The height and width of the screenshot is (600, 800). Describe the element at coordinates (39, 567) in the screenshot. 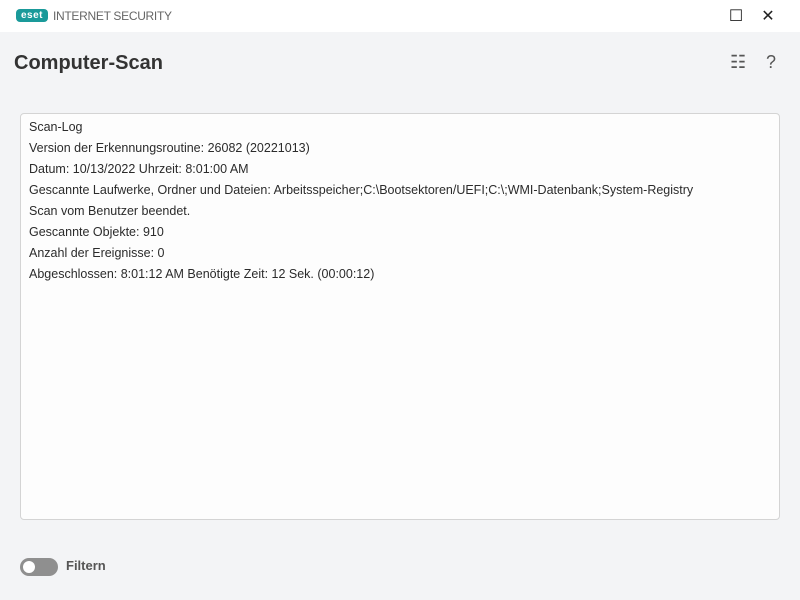

I see `filter-toggle` at that location.